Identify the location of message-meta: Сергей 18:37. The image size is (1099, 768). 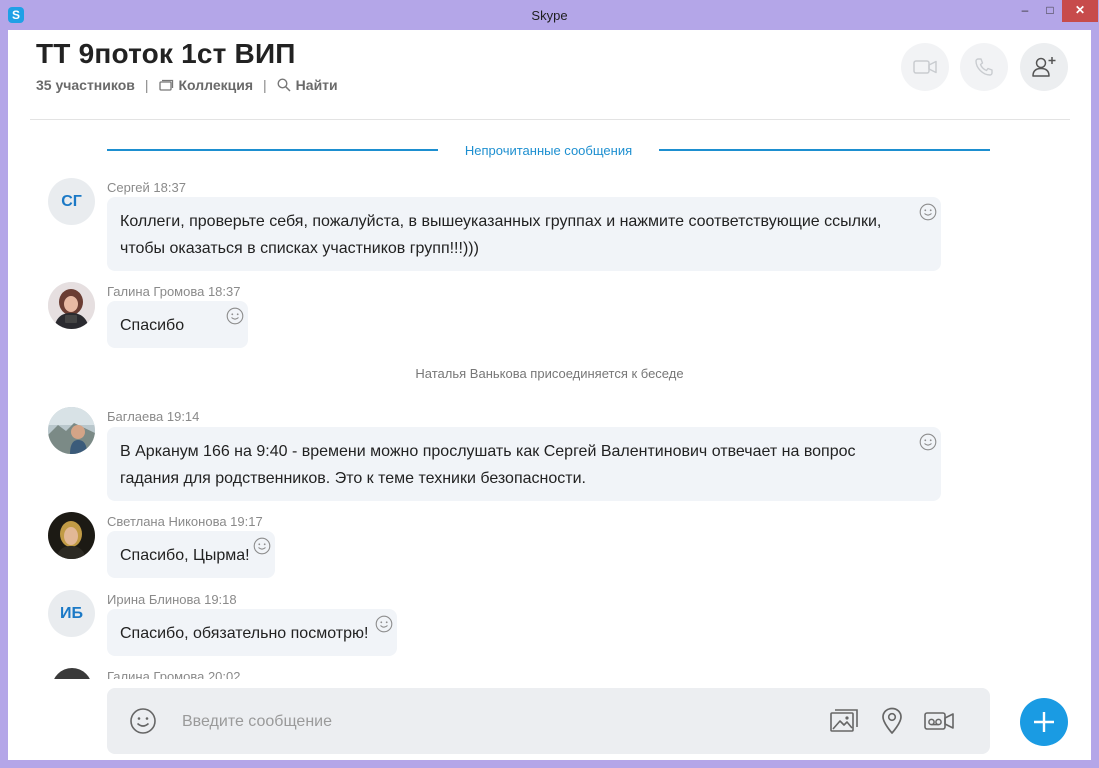
(146, 187).